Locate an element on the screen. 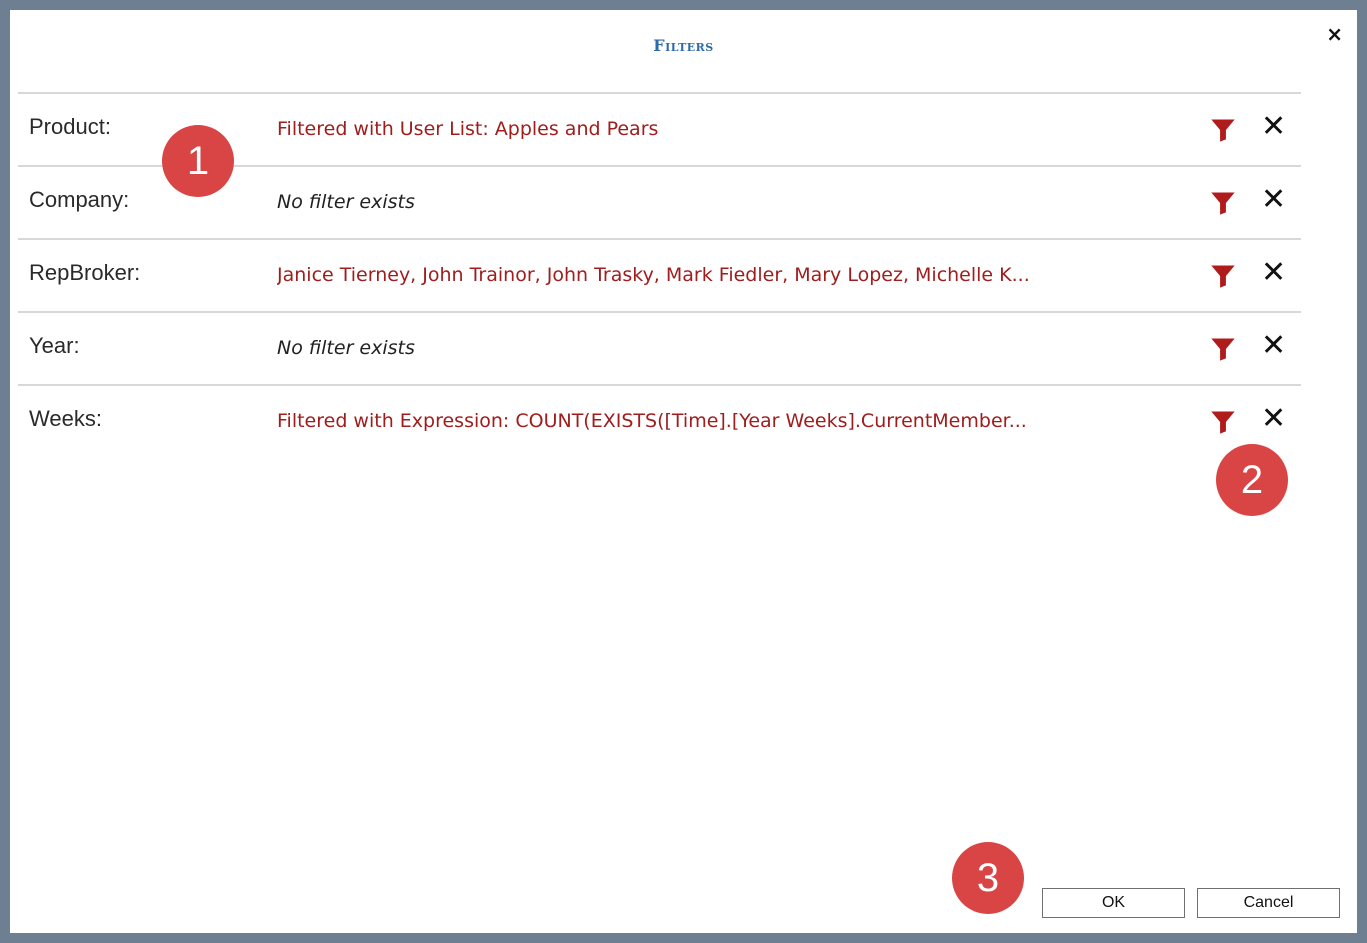  ok-button: OK is located at coordinates (1113, 903).